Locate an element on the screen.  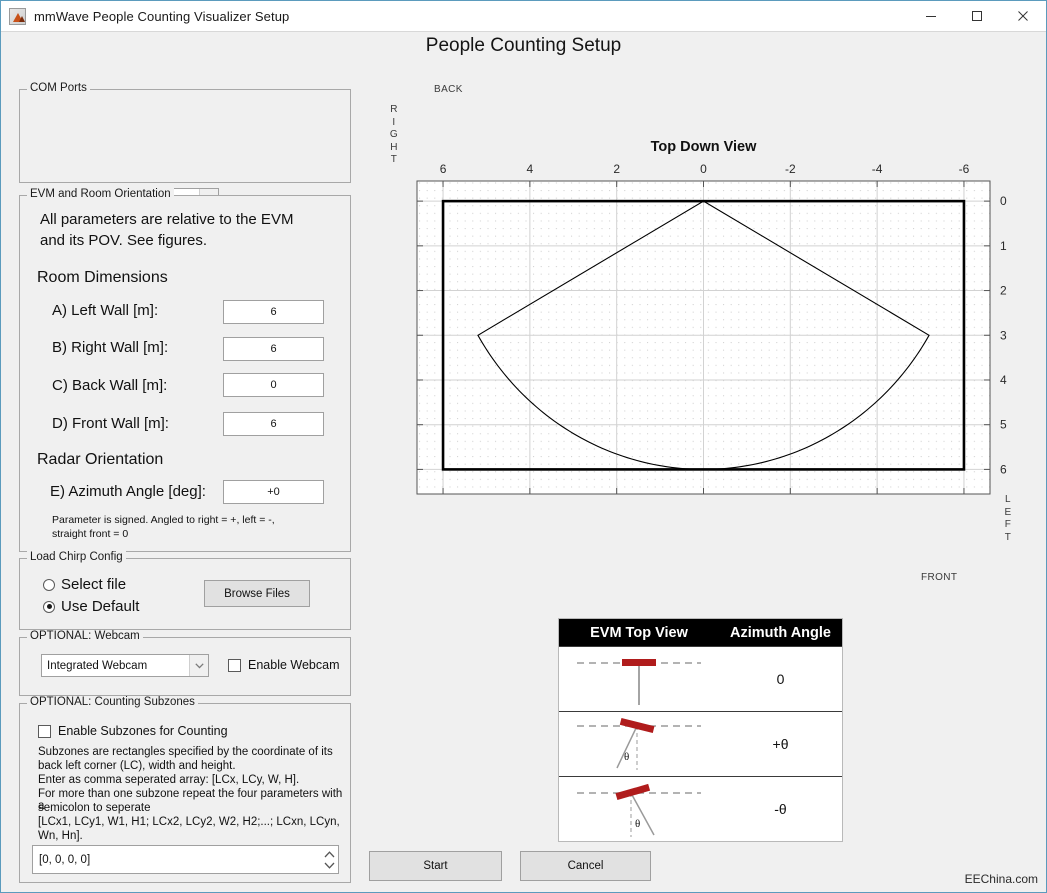
chirp-legend: Load Chirp Config is located at coordinates (76, 557).